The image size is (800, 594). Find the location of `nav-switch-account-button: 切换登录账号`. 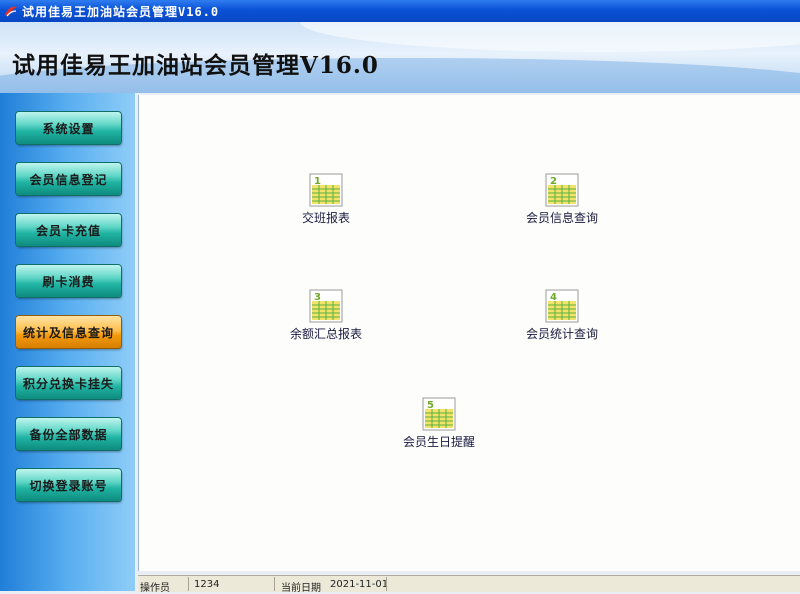

nav-switch-account-button: 切换登录账号 is located at coordinates (68, 485).